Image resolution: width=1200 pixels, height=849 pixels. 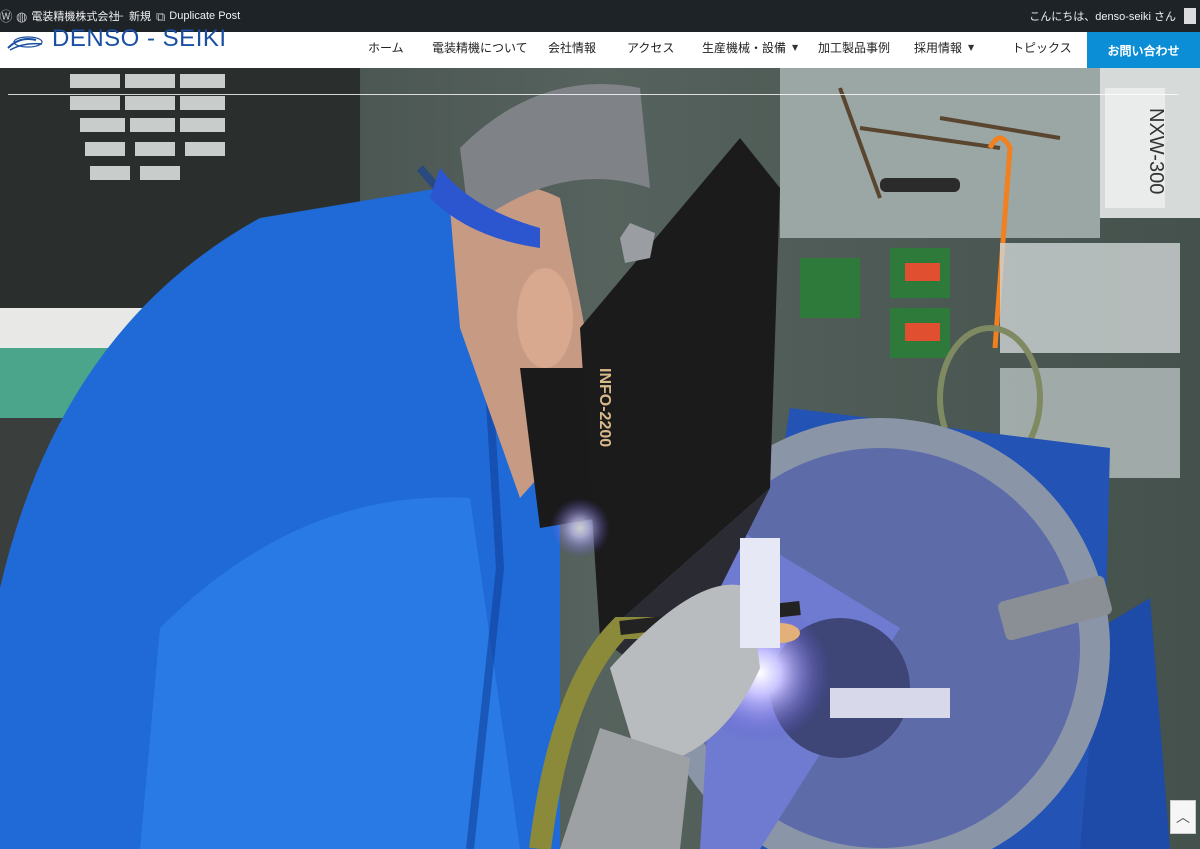 I want to click on nav-item-recruit: 採用情報 ▼, so click(x=944, y=47).